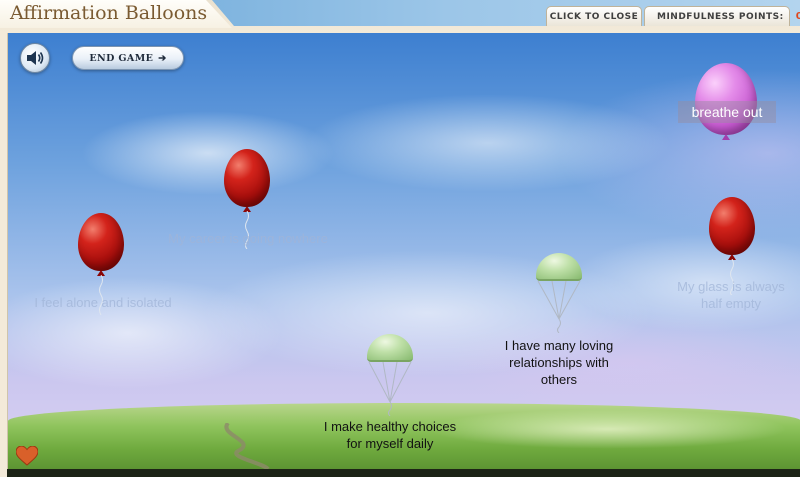 This screenshot has width=800, height=477. I want to click on points-value: 0, so click(797, 16).